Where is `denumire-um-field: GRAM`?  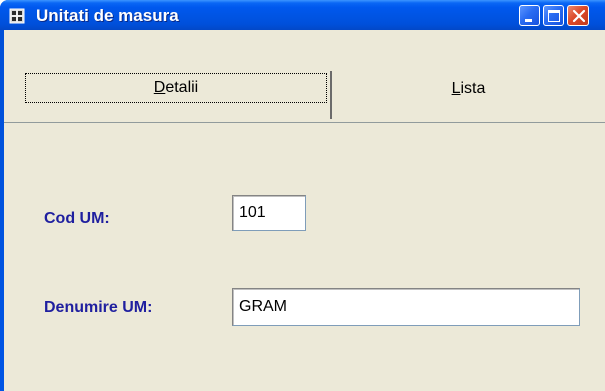
denumire-um-field: GRAM is located at coordinates (406, 307).